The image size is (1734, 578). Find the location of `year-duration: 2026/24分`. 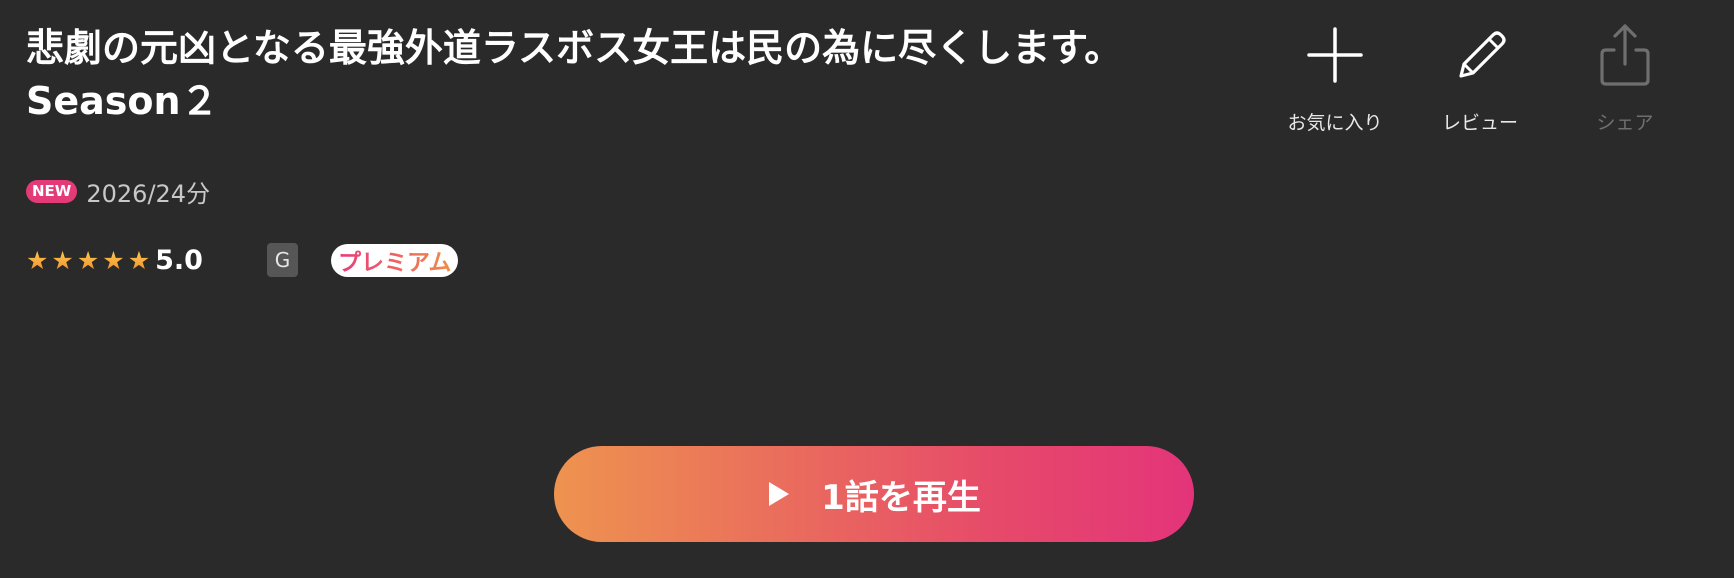

year-duration: 2026/24分 is located at coordinates (148, 194).